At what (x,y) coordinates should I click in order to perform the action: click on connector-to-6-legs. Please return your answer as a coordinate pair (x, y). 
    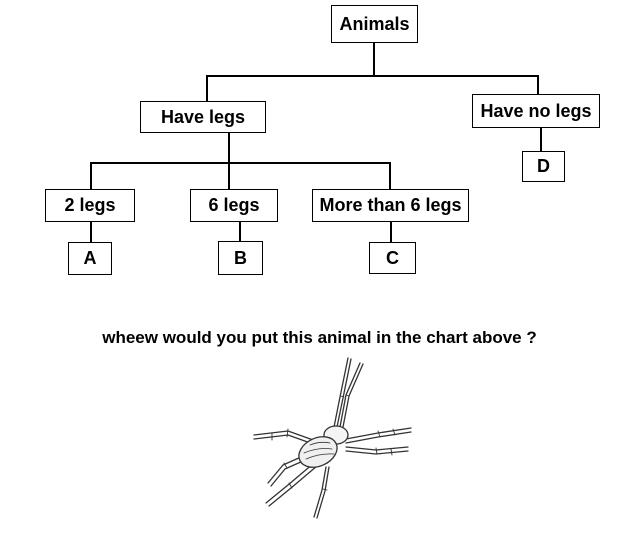
    Looking at the image, I should click on (229, 176).